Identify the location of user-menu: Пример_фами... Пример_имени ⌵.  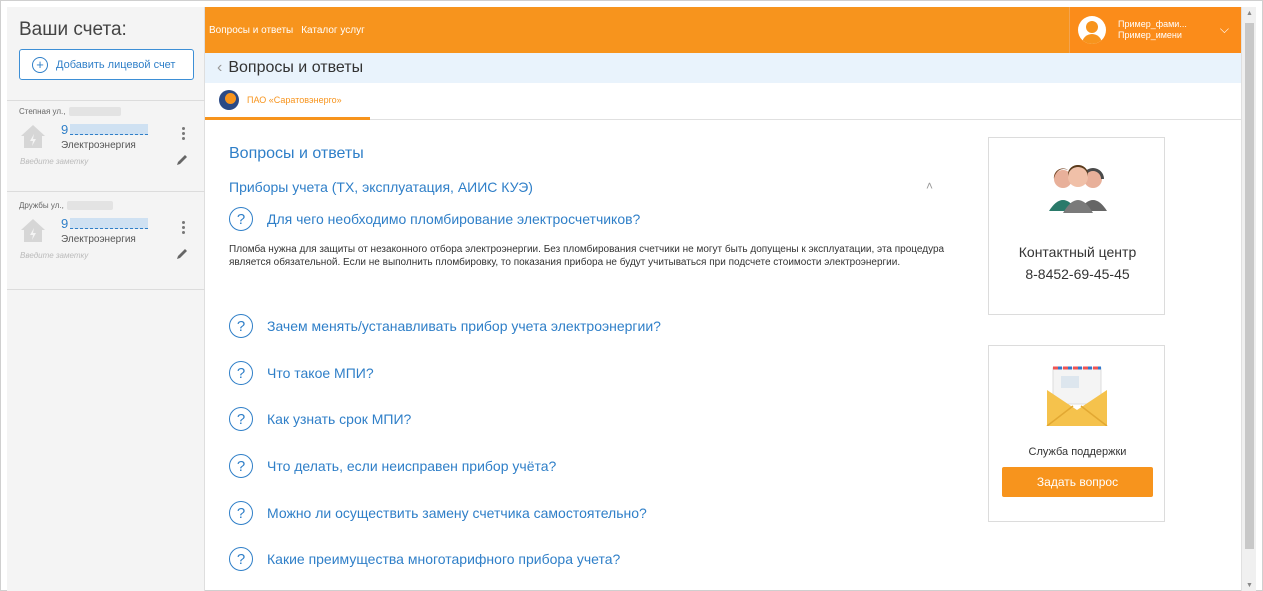
(1155, 30).